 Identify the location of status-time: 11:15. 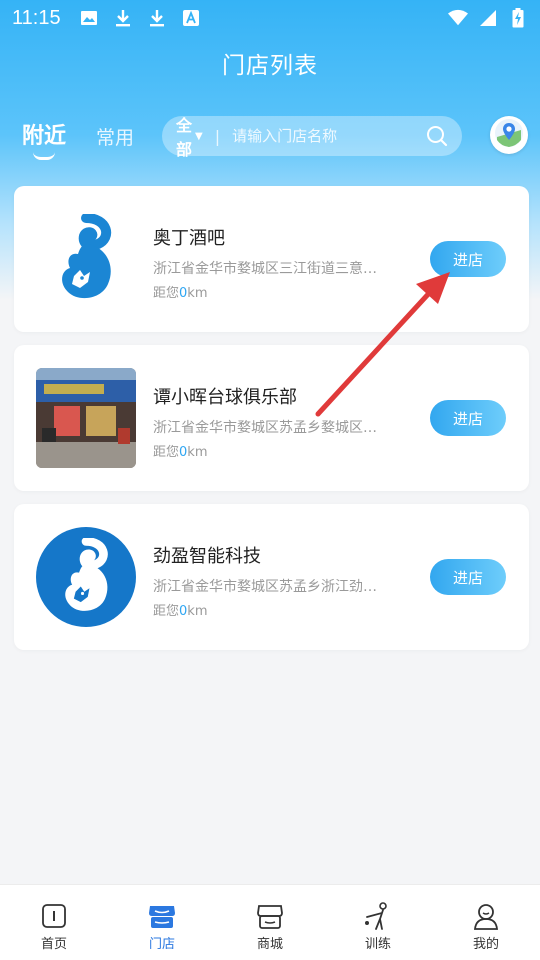
(36, 17).